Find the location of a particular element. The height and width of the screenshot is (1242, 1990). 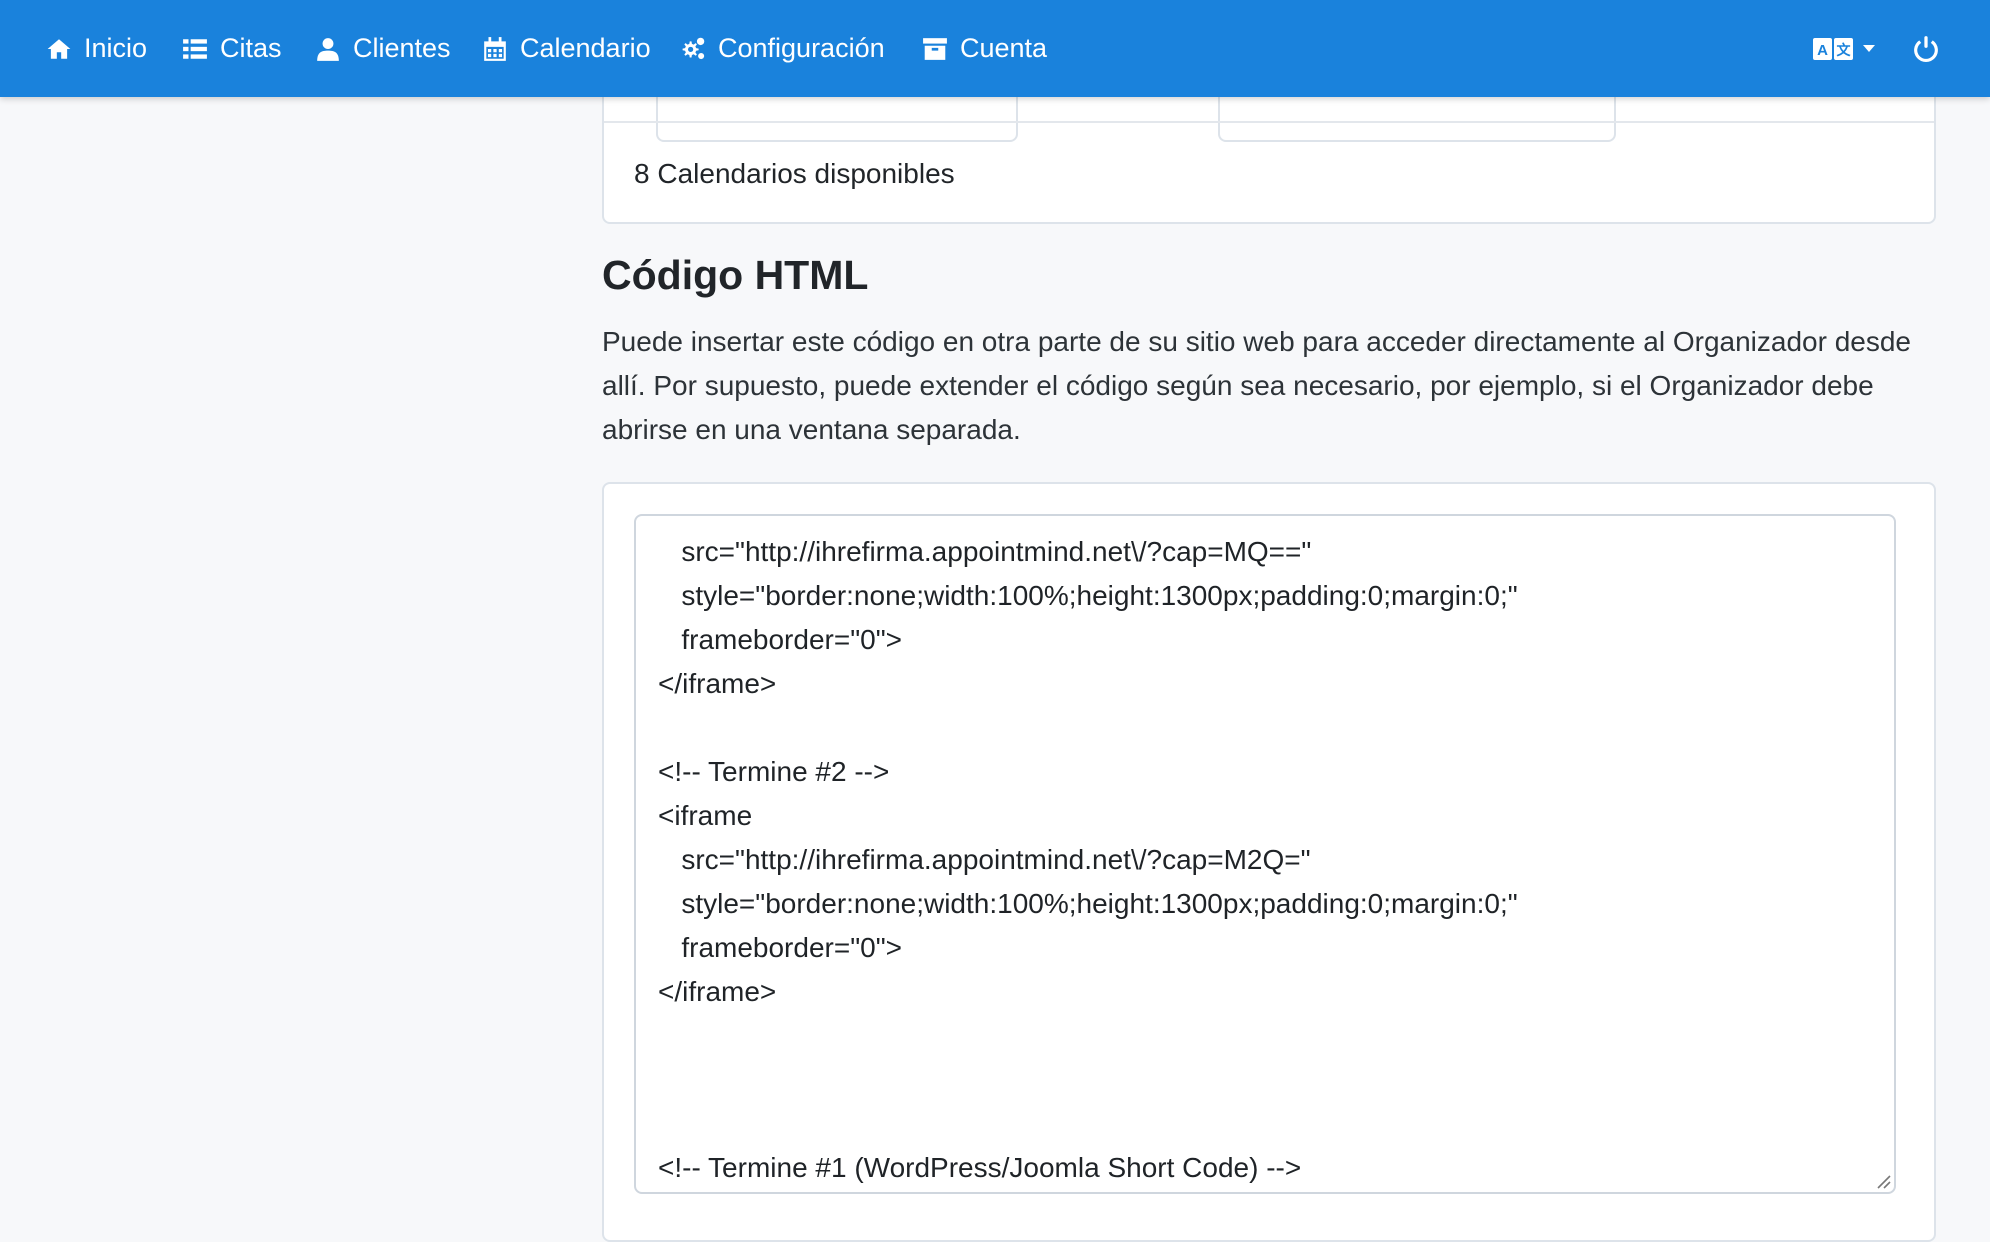

chevron-down-icon is located at coordinates (1869, 48).